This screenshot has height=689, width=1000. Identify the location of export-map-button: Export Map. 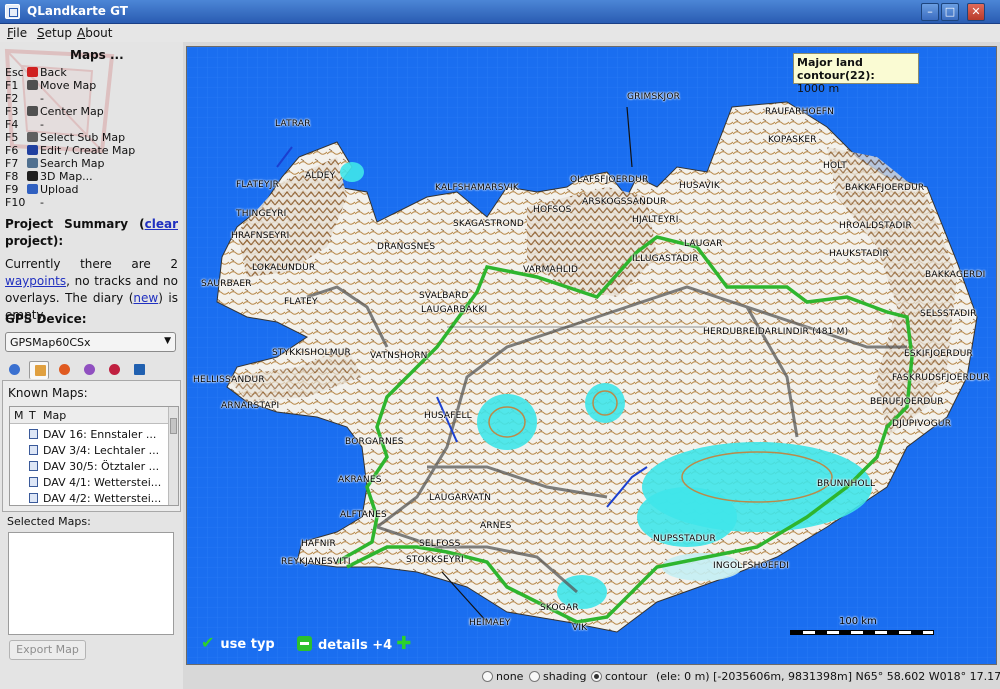
(47, 650).